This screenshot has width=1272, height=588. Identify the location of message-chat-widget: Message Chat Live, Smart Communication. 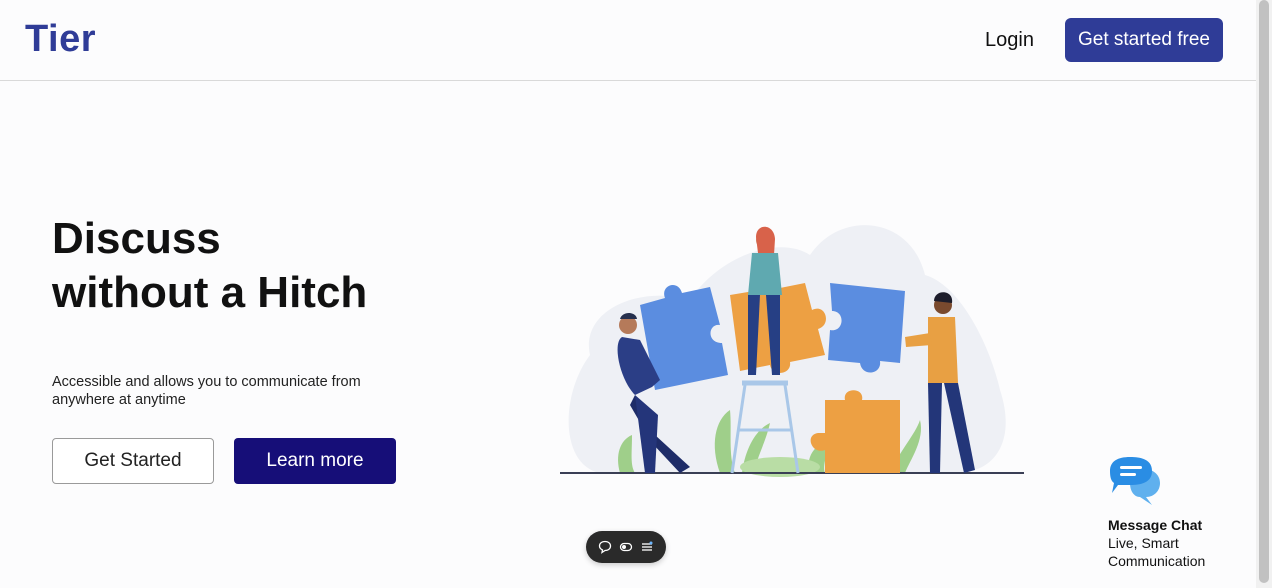
(1178, 512).